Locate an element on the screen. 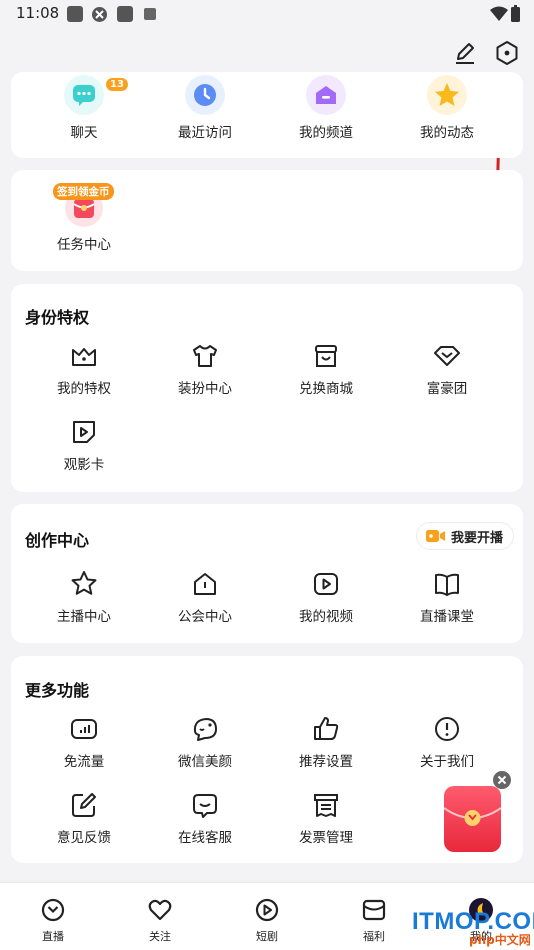 The image size is (534, 950). heart-tab-icon is located at coordinates (160, 910).